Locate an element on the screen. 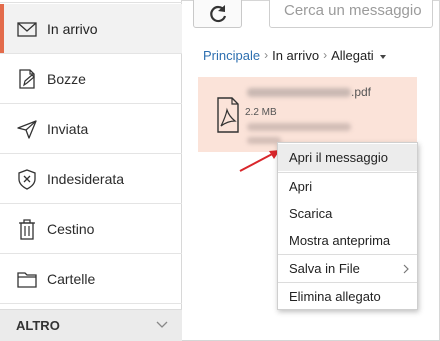 The height and width of the screenshot is (341, 440). pdf-file-icon is located at coordinates (228, 115).